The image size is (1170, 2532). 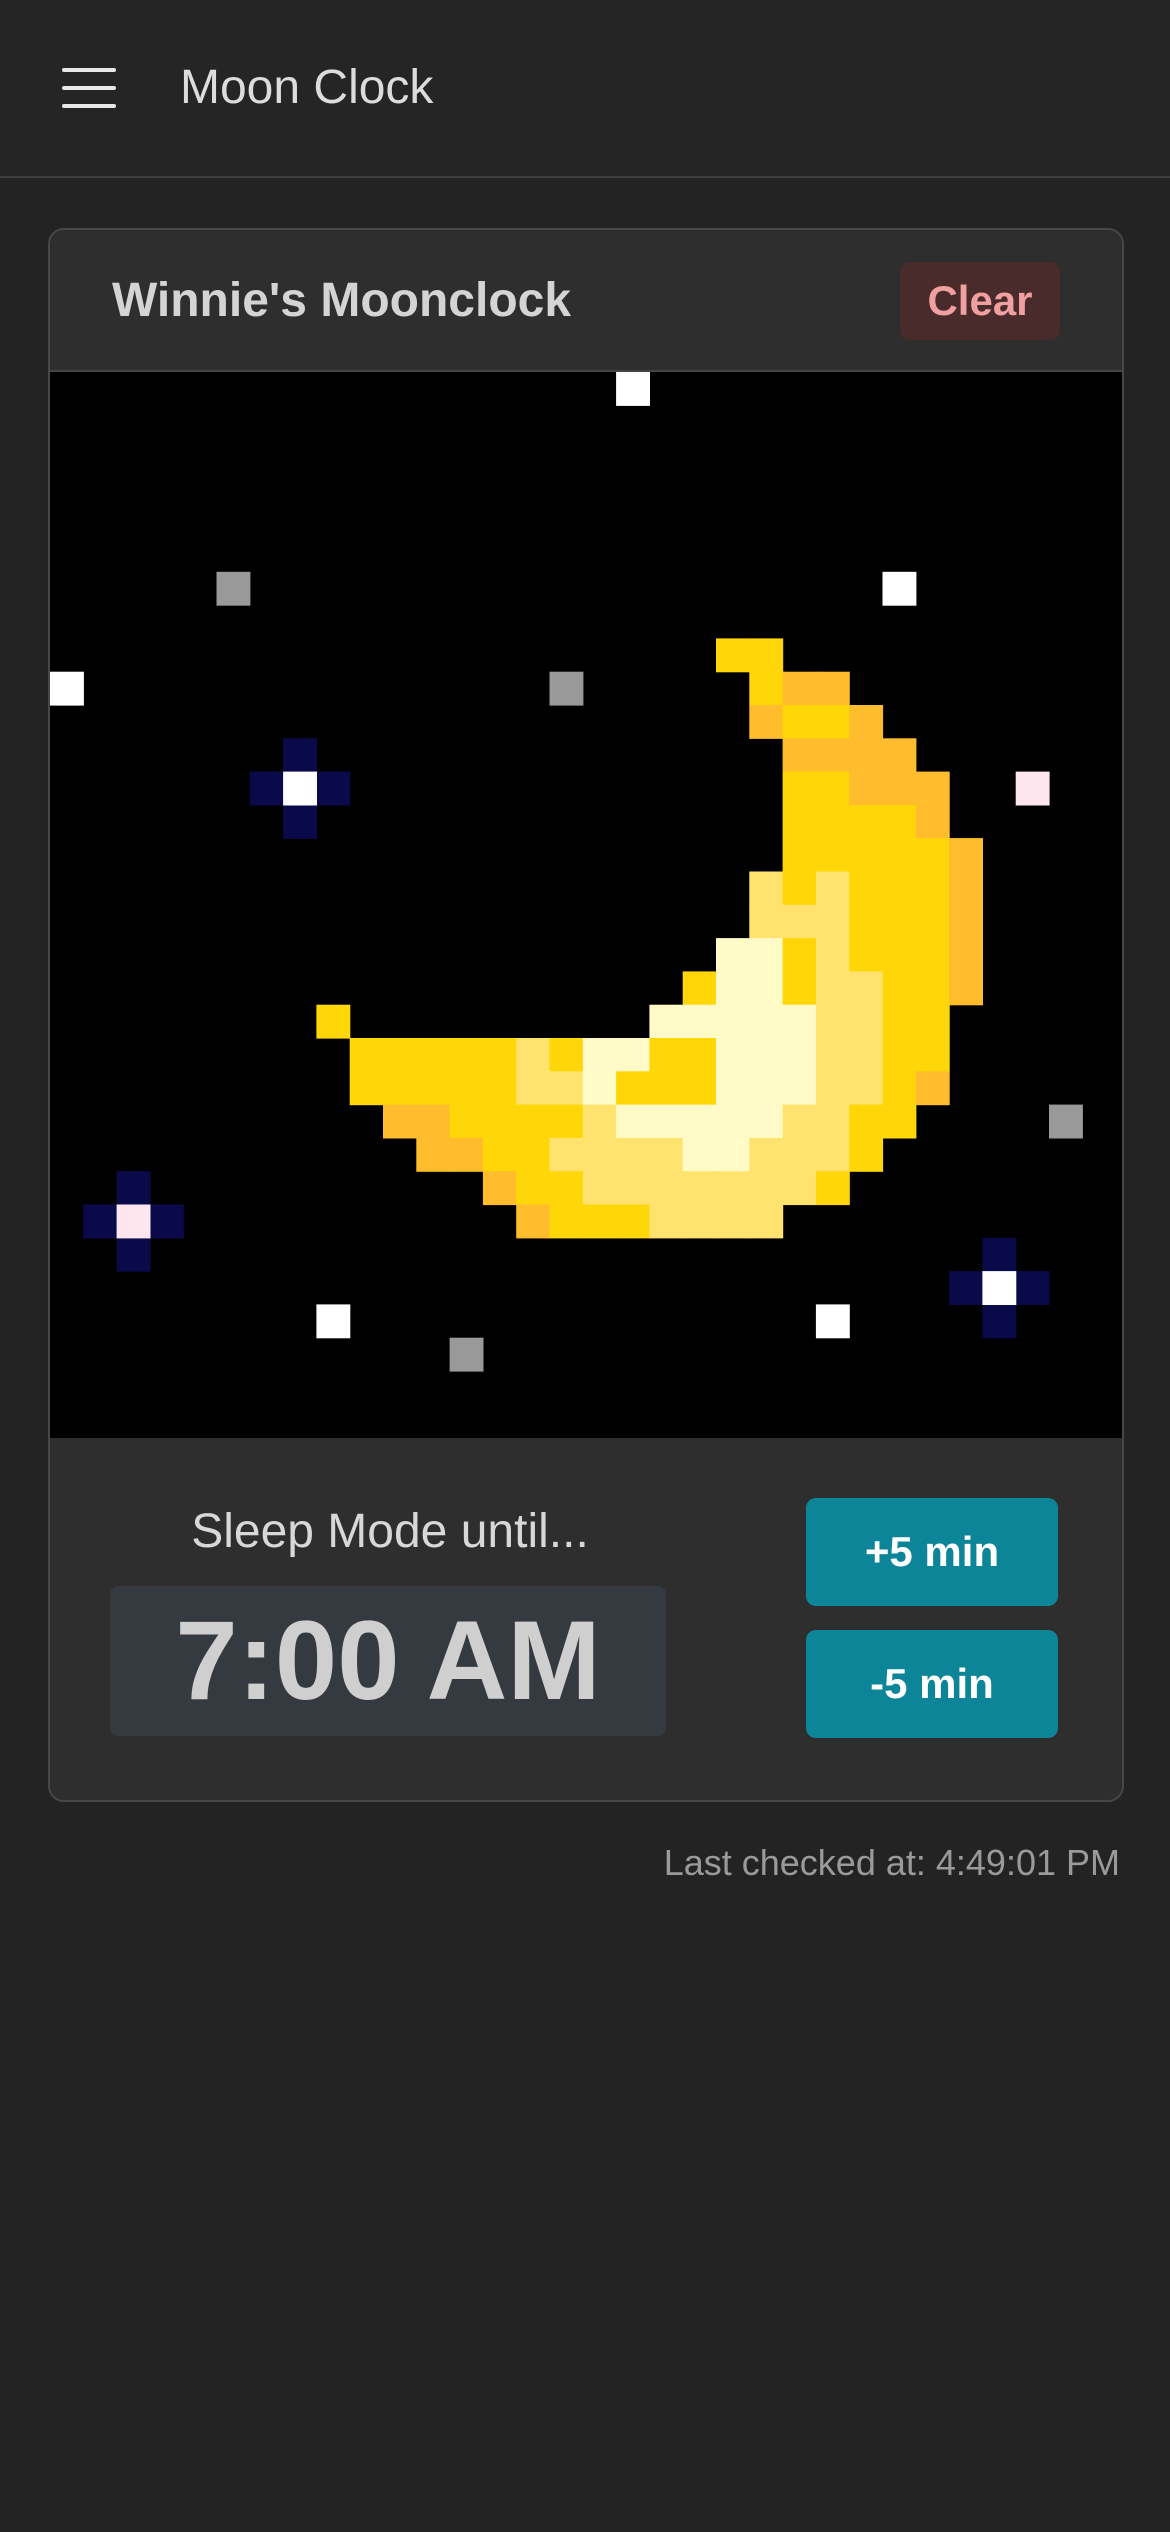 I want to click on add-5-min-button: +5 min, so click(x=932, y=1552).